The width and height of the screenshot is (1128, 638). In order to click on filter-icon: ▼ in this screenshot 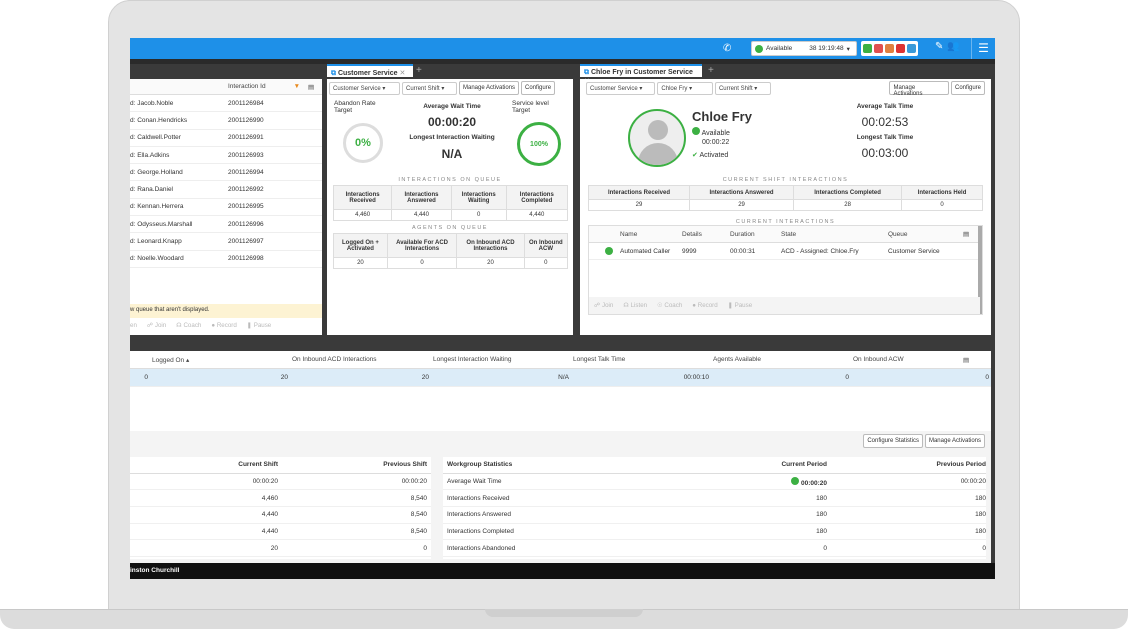, I will do `click(297, 86)`.